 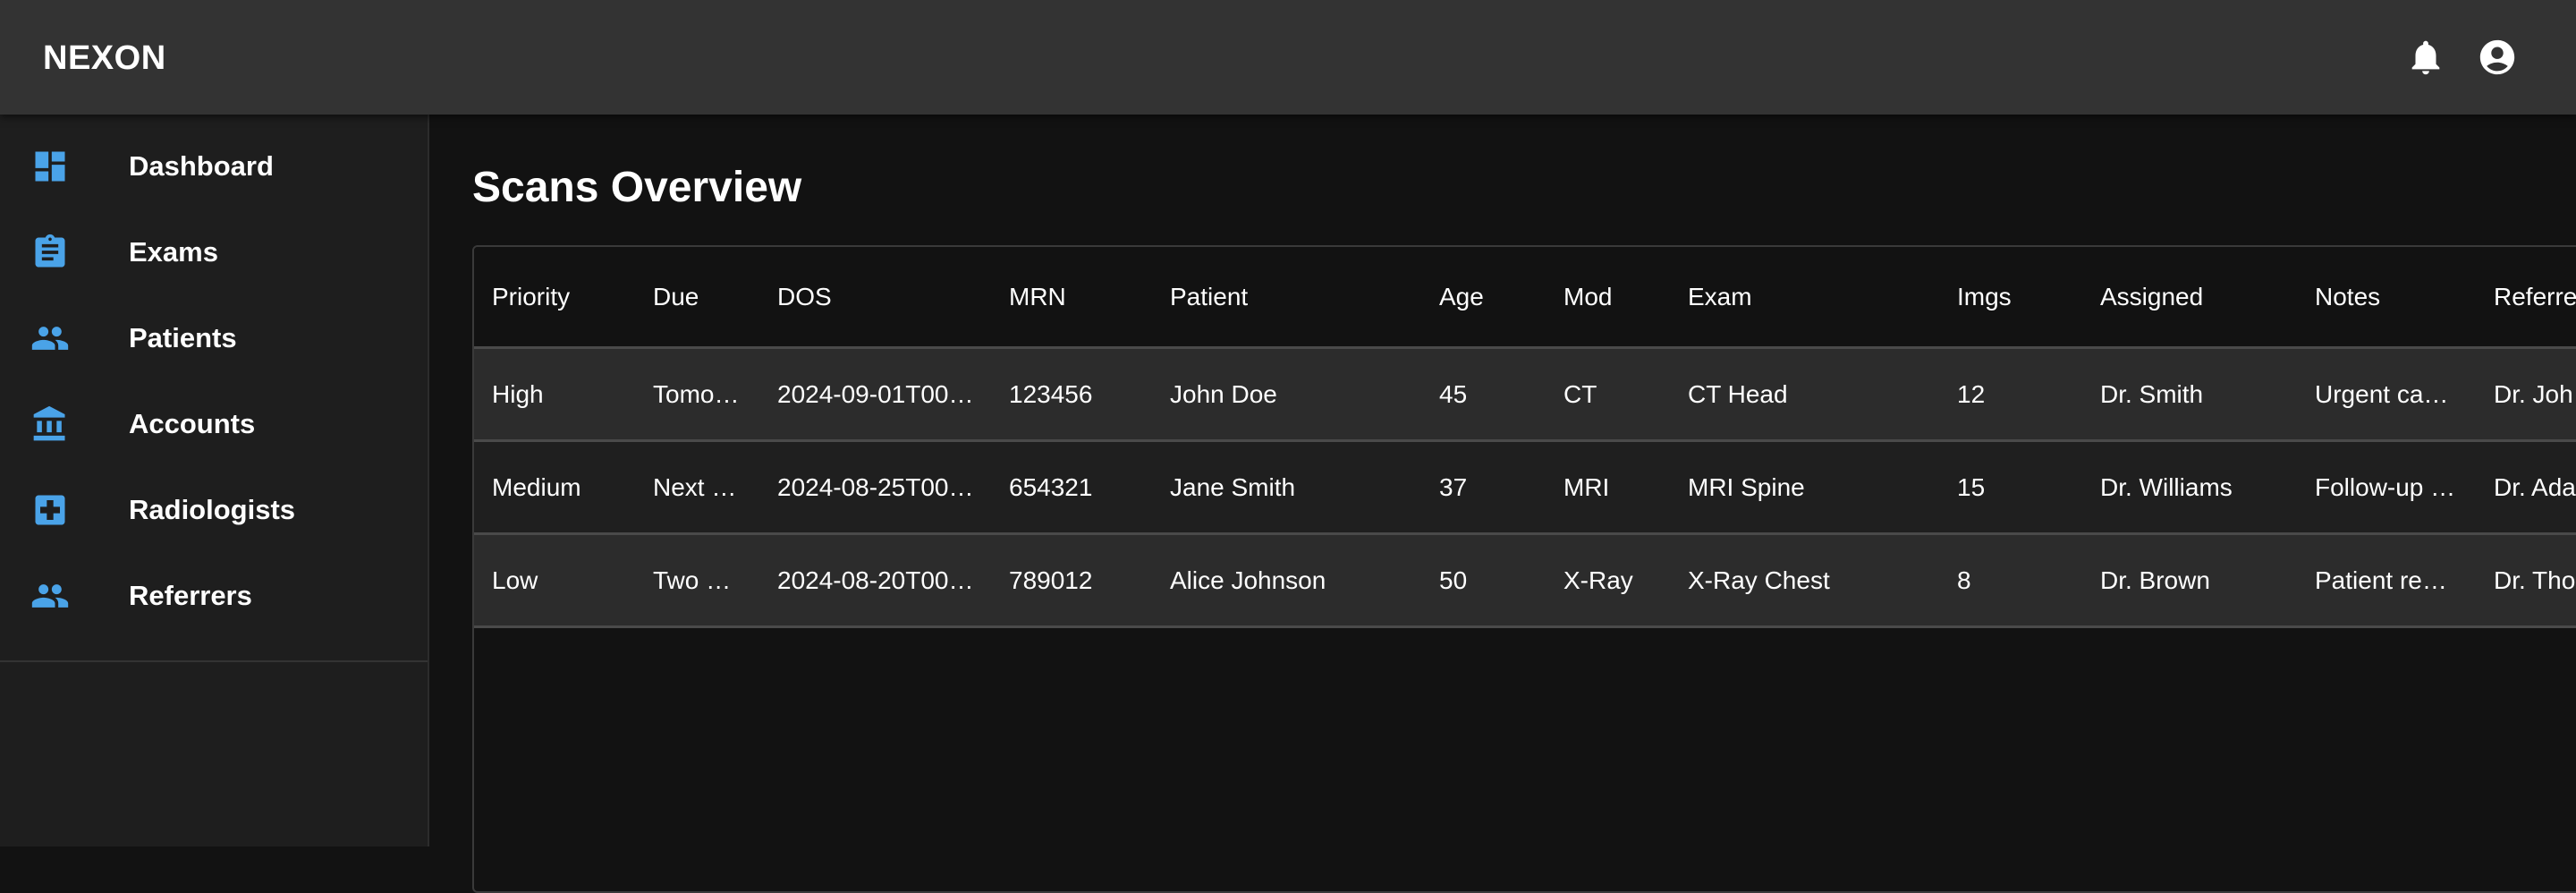 I want to click on cell-mod: MRI, so click(x=1586, y=487).